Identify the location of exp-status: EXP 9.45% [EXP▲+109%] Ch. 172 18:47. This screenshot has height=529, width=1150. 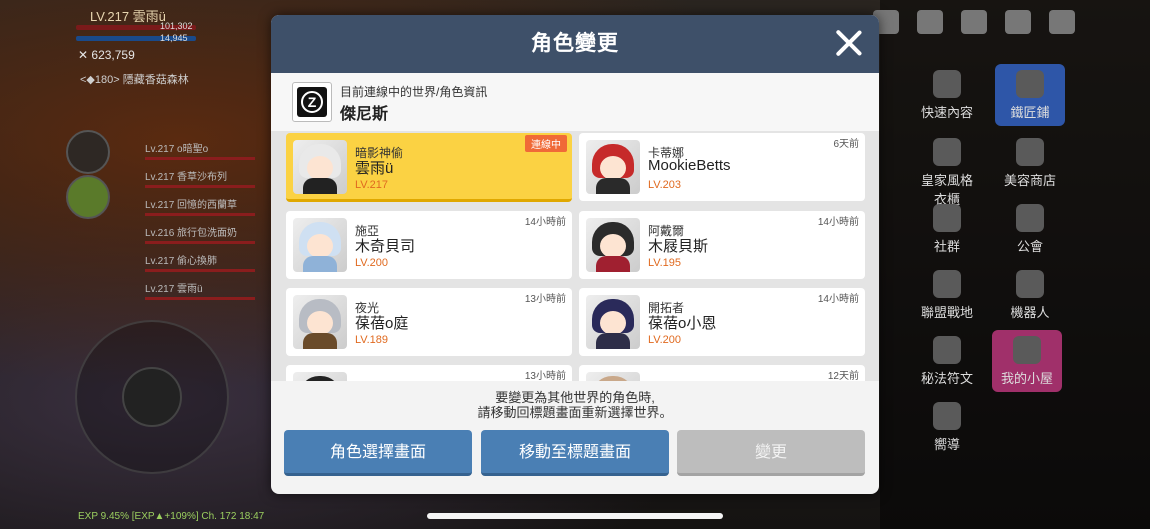
(171, 516).